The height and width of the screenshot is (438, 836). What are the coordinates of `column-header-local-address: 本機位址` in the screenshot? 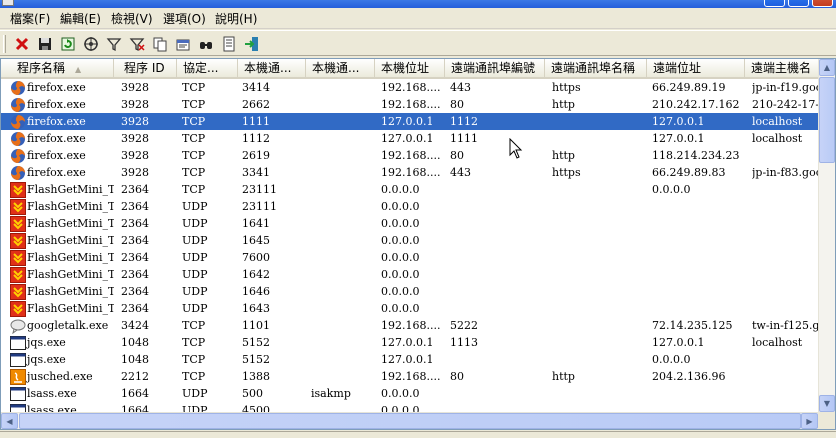 It's located at (410, 68).